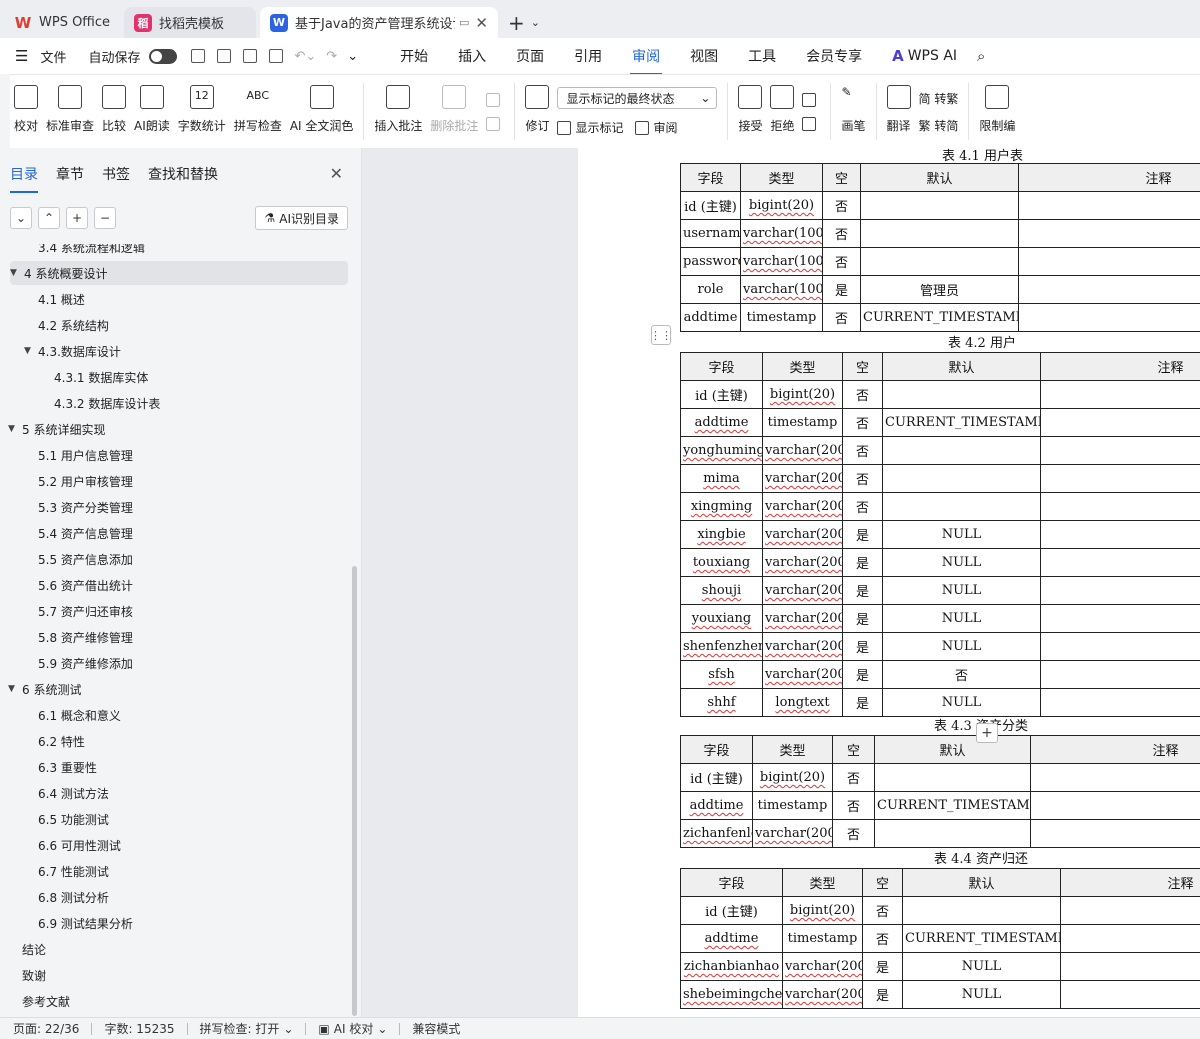 Image resolution: width=1200 pixels, height=1039 pixels. Describe the element at coordinates (24, 178) in the screenshot. I see `panel-tab-toc: 目录` at that location.